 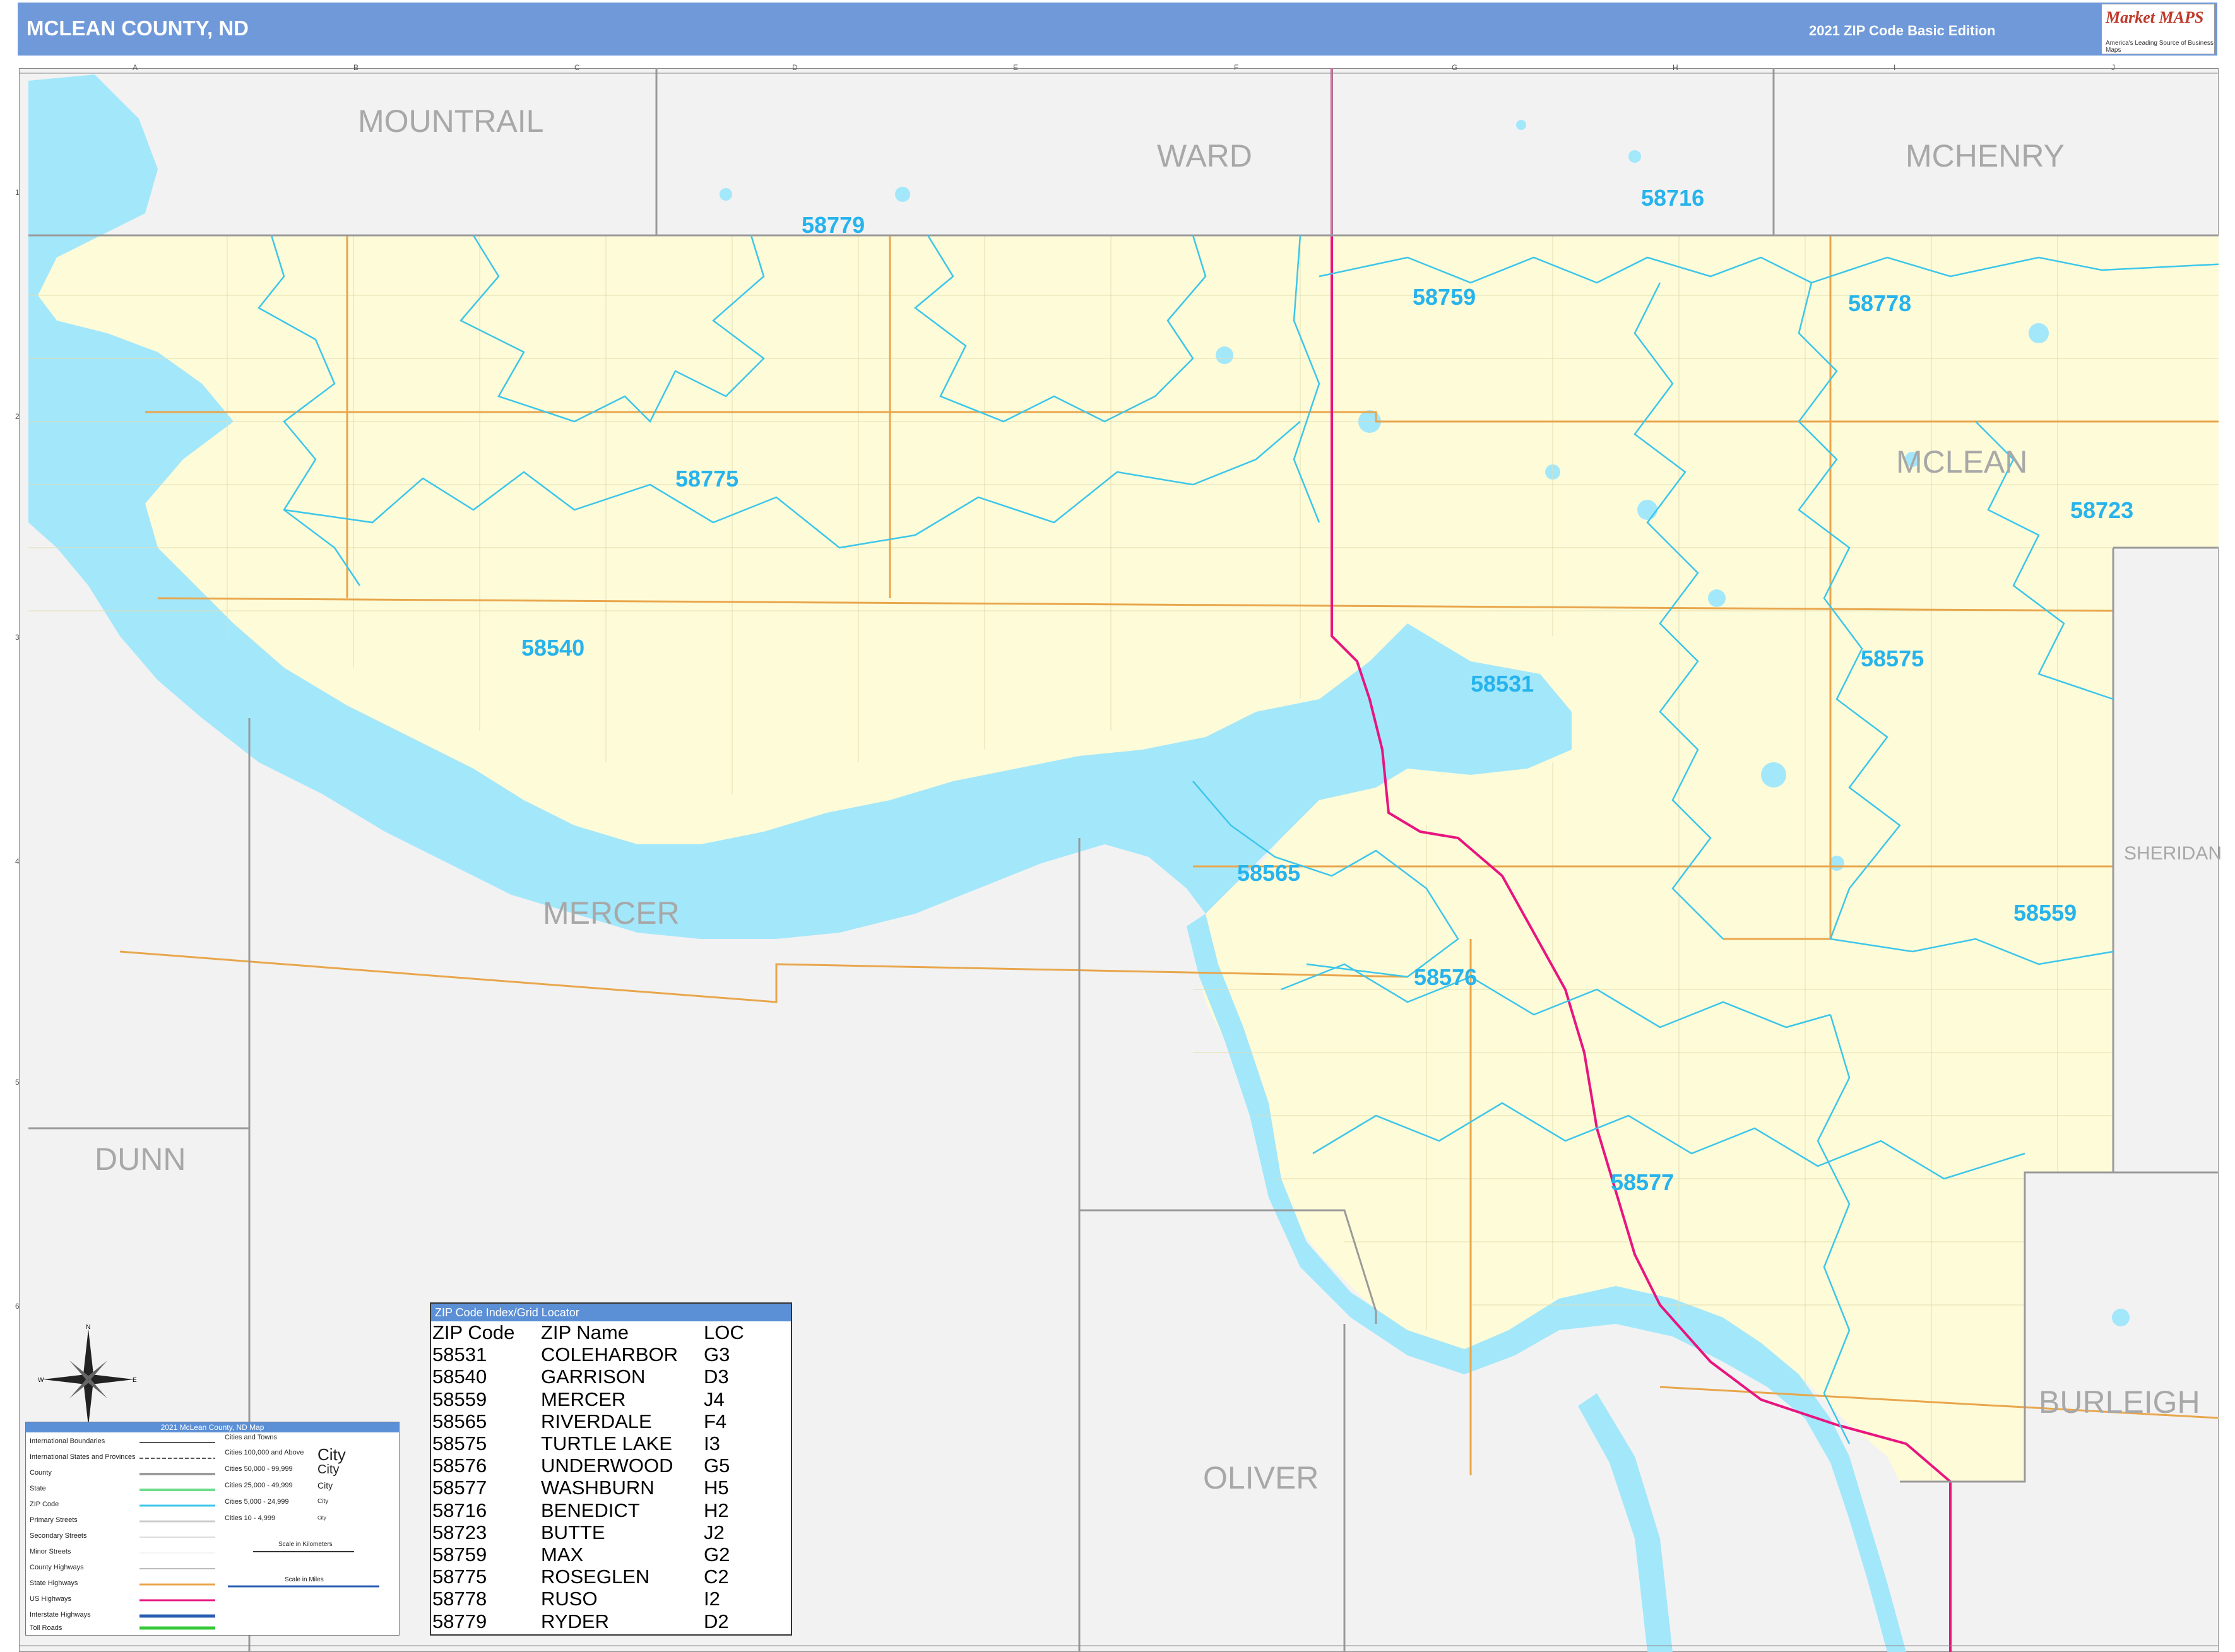 I want to click on county-label-oliver: OLIVER, so click(x=1261, y=1478).